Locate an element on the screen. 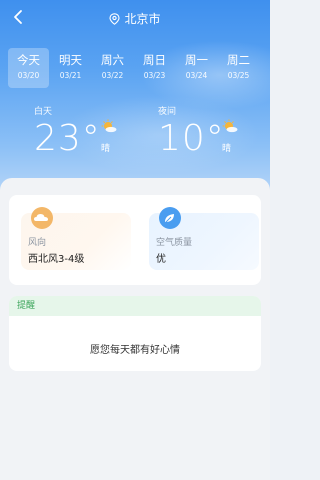  info-cards: 风向 西北风3-4级 空气质量 优 is located at coordinates (135, 240).